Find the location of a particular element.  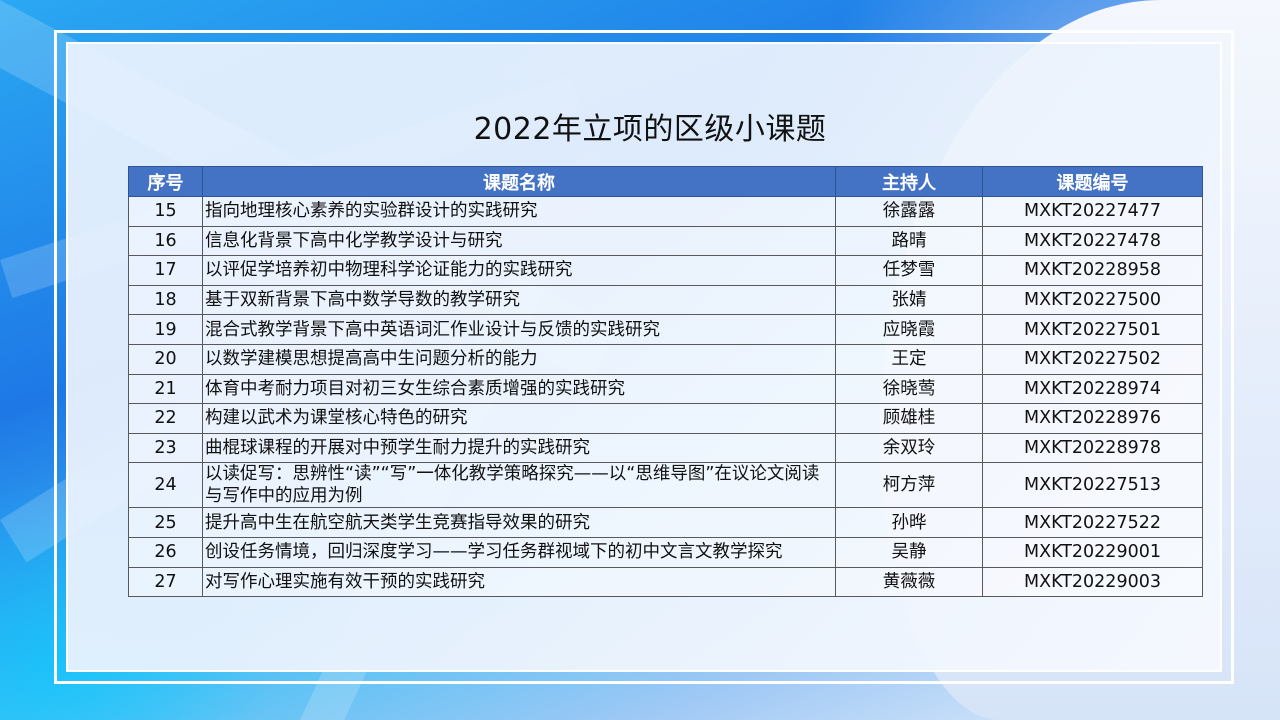

row-number: 27 is located at coordinates (165, 582).